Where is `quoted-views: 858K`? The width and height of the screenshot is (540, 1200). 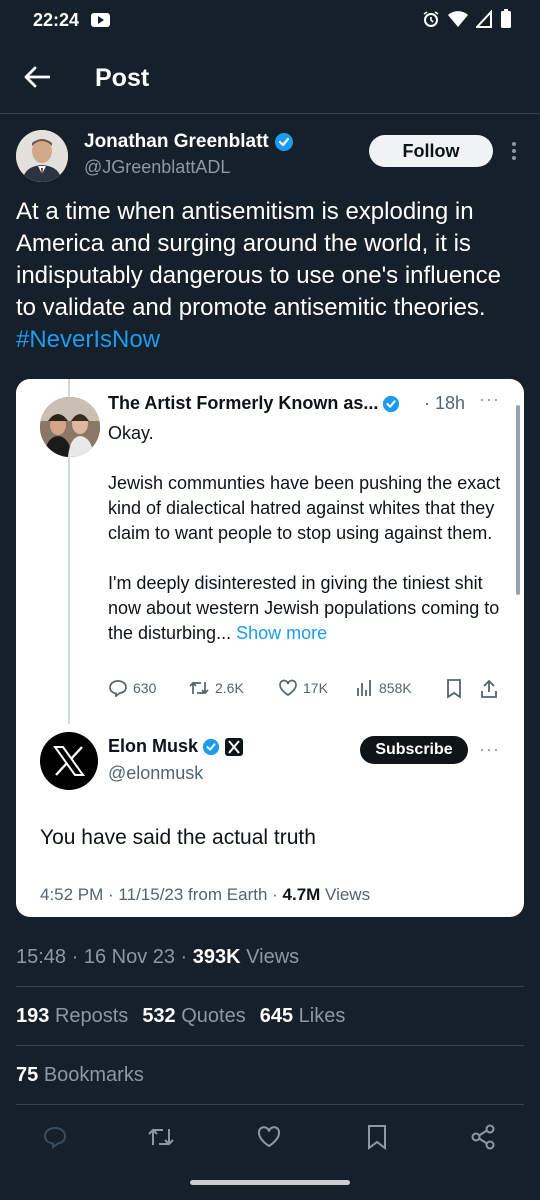
quoted-views: 858K is located at coordinates (384, 688).